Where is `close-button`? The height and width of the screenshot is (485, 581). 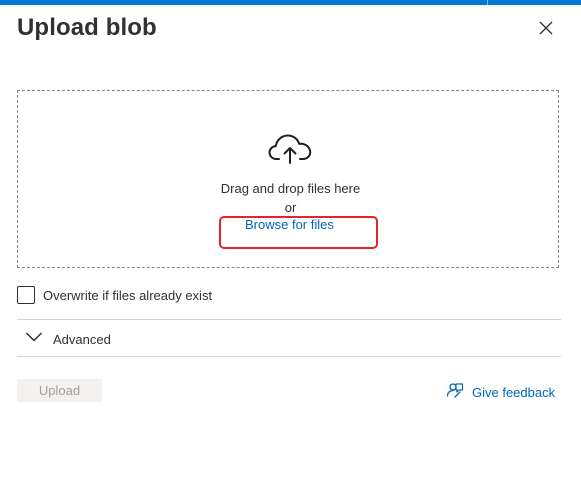 close-button is located at coordinates (546, 30).